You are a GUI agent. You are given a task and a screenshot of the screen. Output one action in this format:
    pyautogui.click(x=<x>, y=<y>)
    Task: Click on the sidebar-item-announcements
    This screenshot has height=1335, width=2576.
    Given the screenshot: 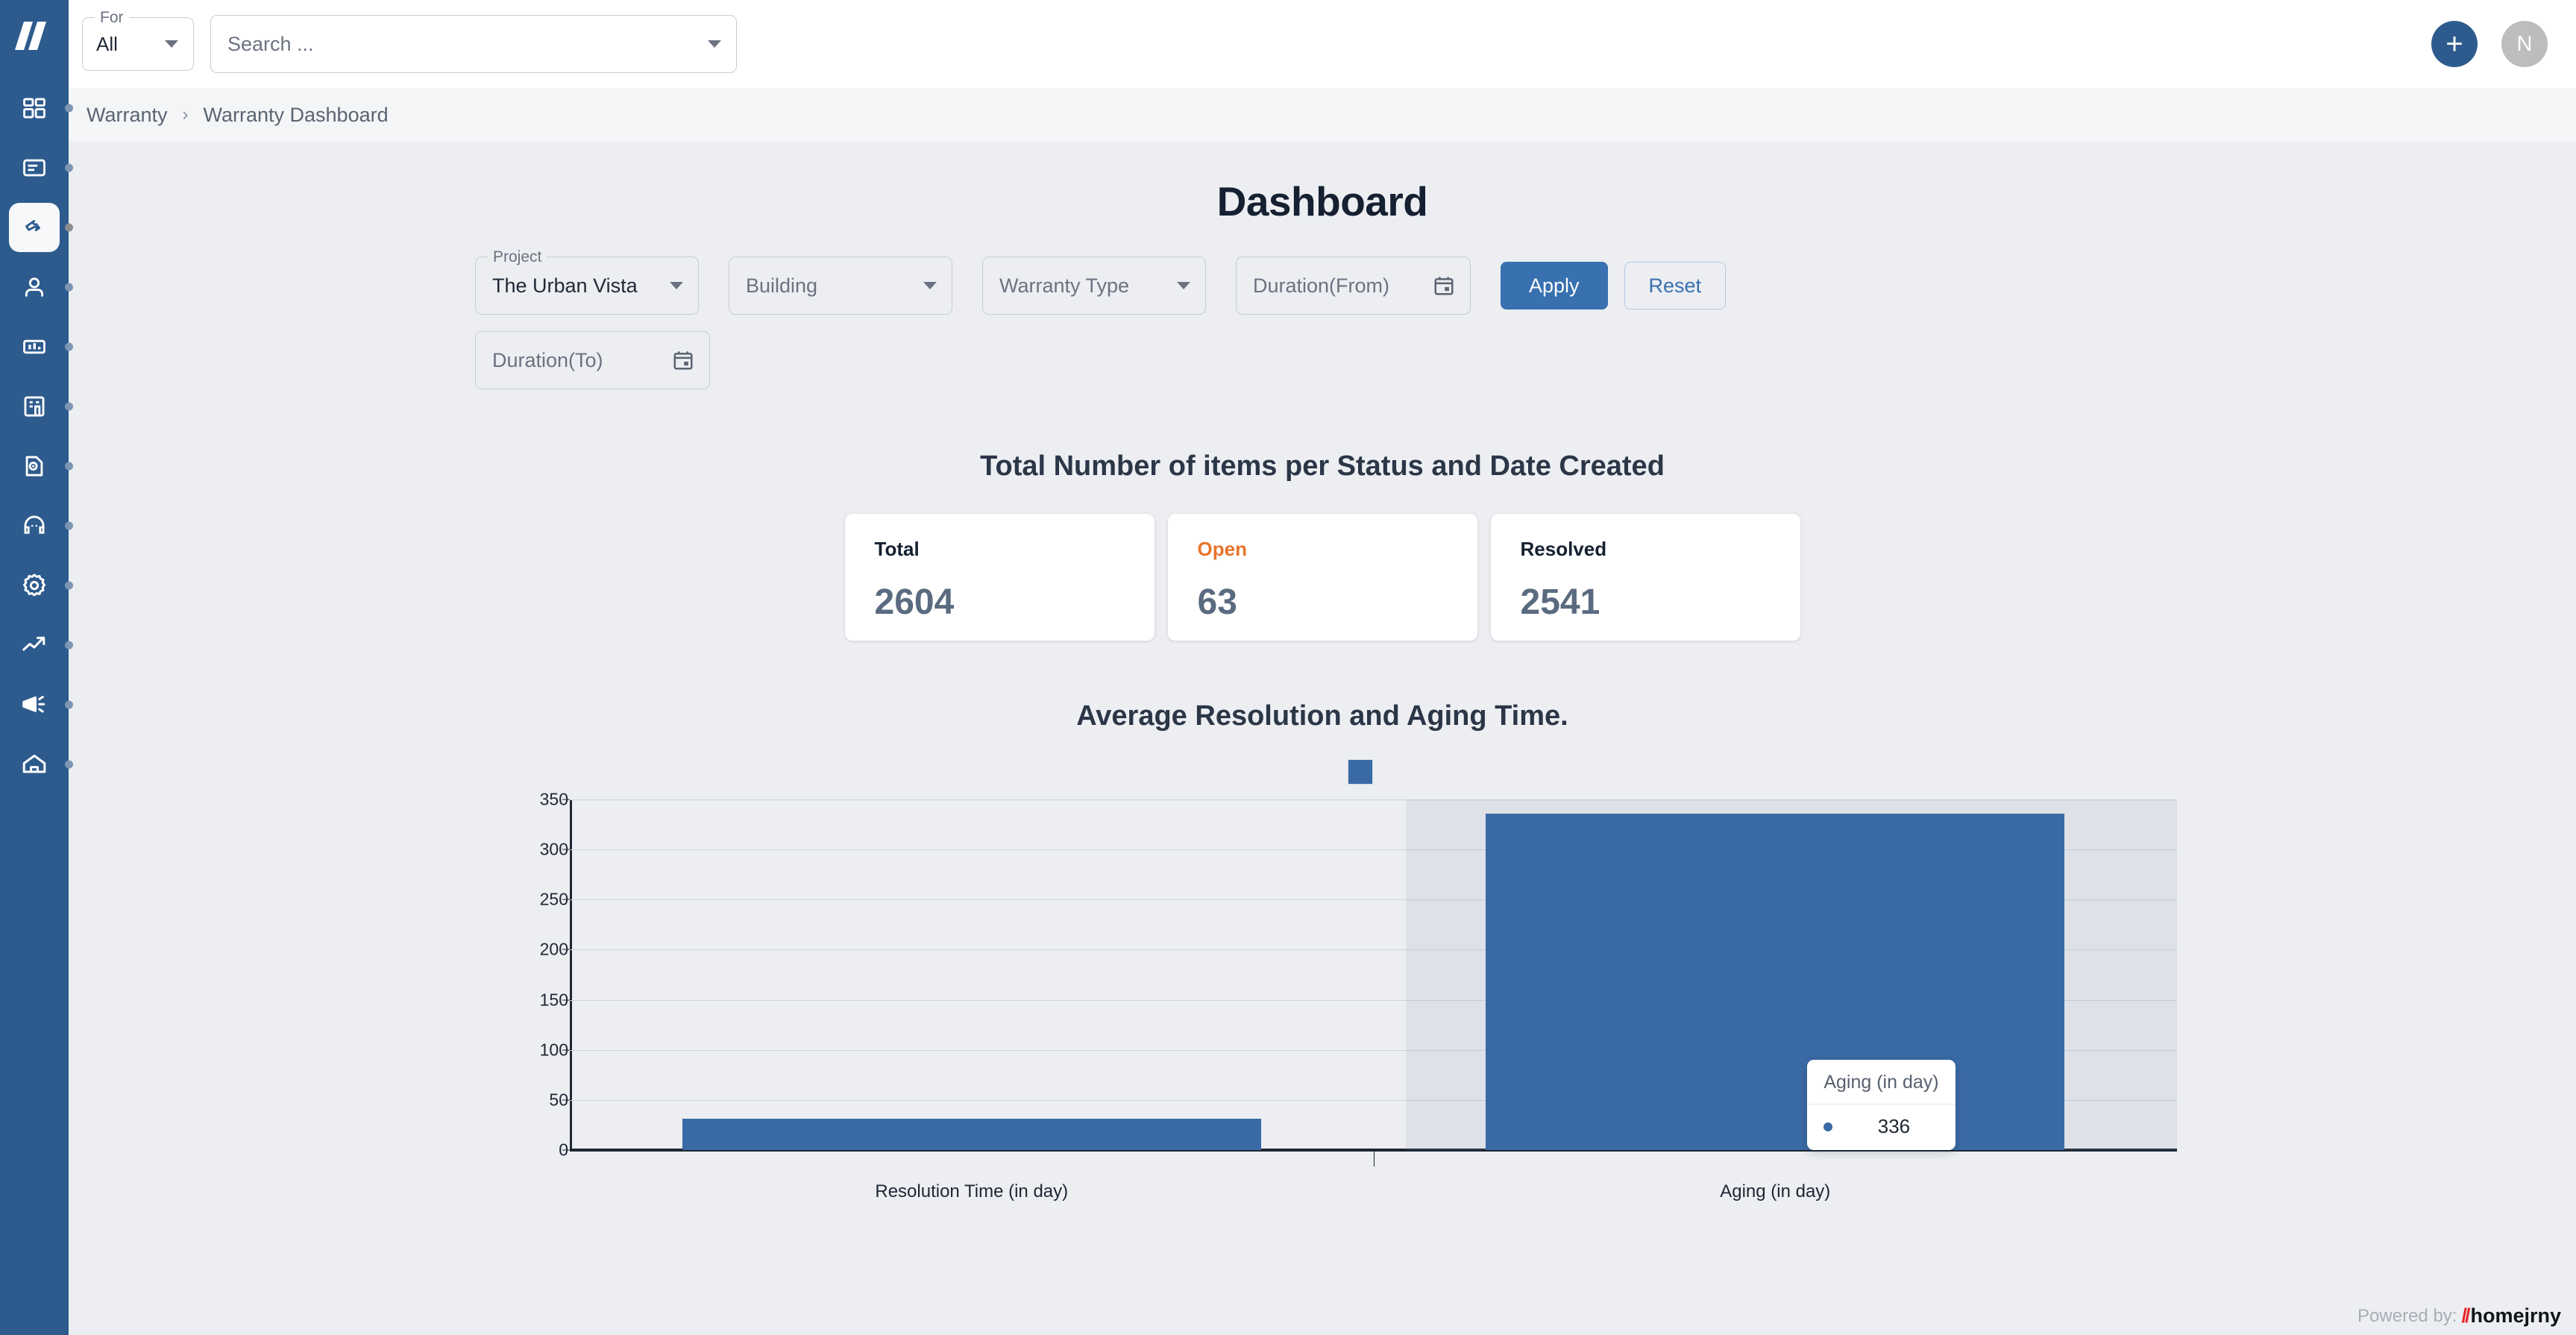 What is the action you would take?
    pyautogui.click(x=41, y=704)
    